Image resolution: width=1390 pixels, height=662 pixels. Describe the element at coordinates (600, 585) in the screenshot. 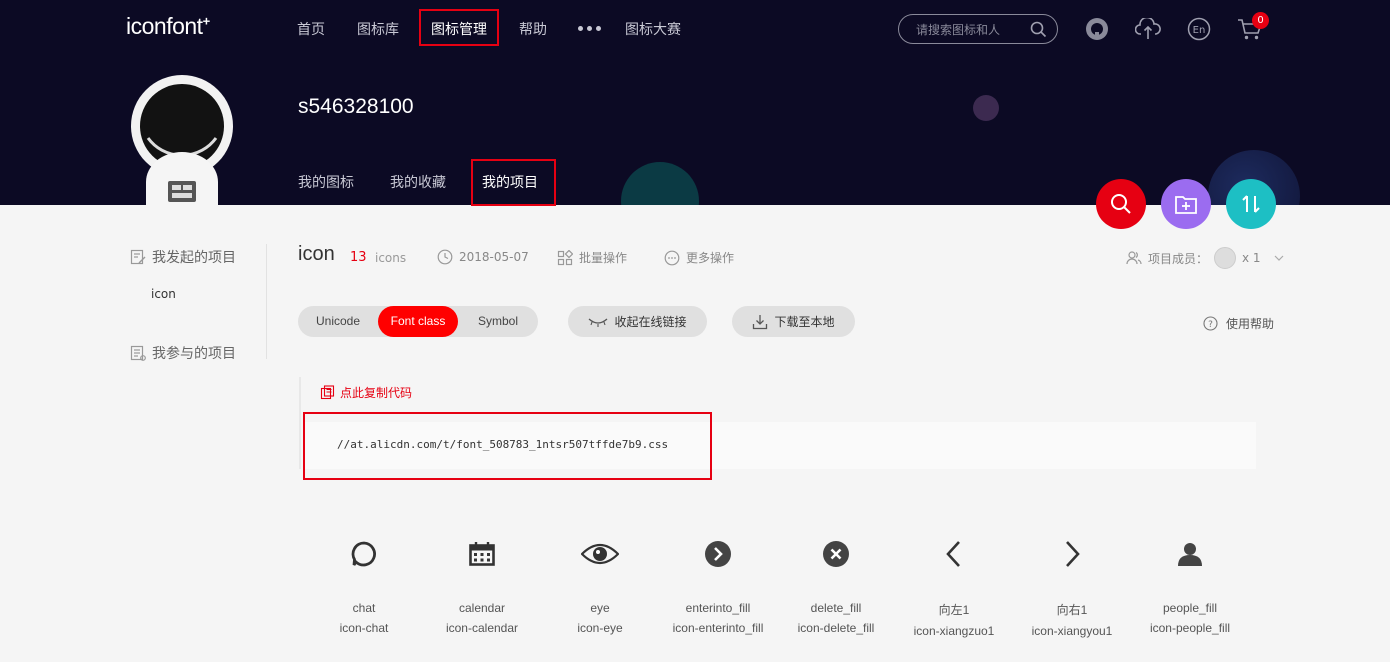

I see `icon-card-eye: eye icon-eye` at that location.